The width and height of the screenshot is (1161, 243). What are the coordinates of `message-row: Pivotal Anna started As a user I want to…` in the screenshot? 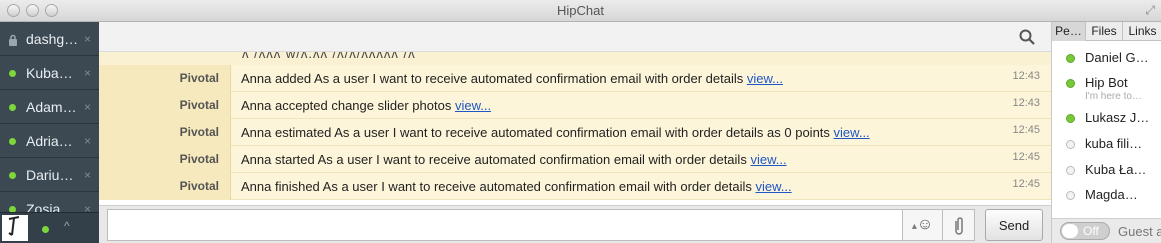 It's located at (575, 159).